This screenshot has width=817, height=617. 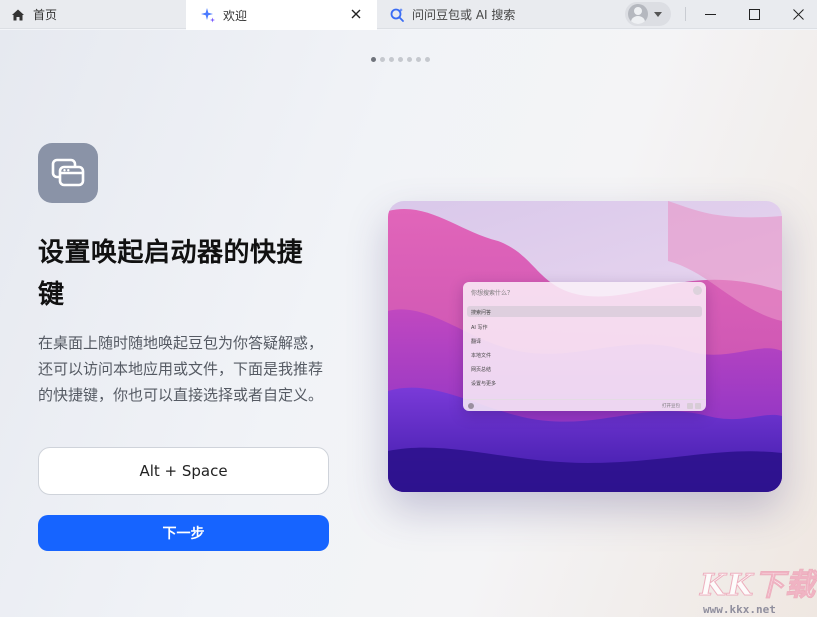 I want to click on watermark-logo: KK下载, so click(x=758, y=586).